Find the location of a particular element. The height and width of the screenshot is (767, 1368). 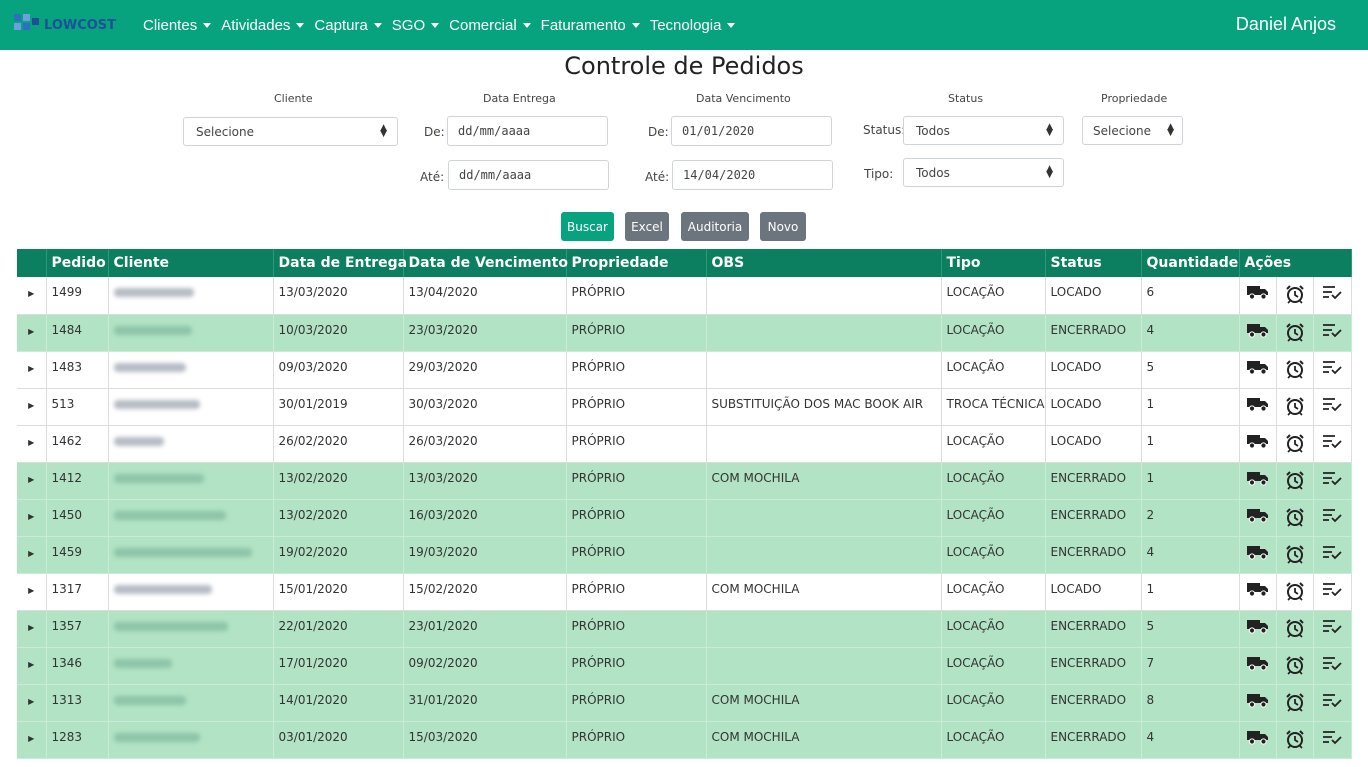

propriedade-select-value: Selecione is located at coordinates (1122, 130).